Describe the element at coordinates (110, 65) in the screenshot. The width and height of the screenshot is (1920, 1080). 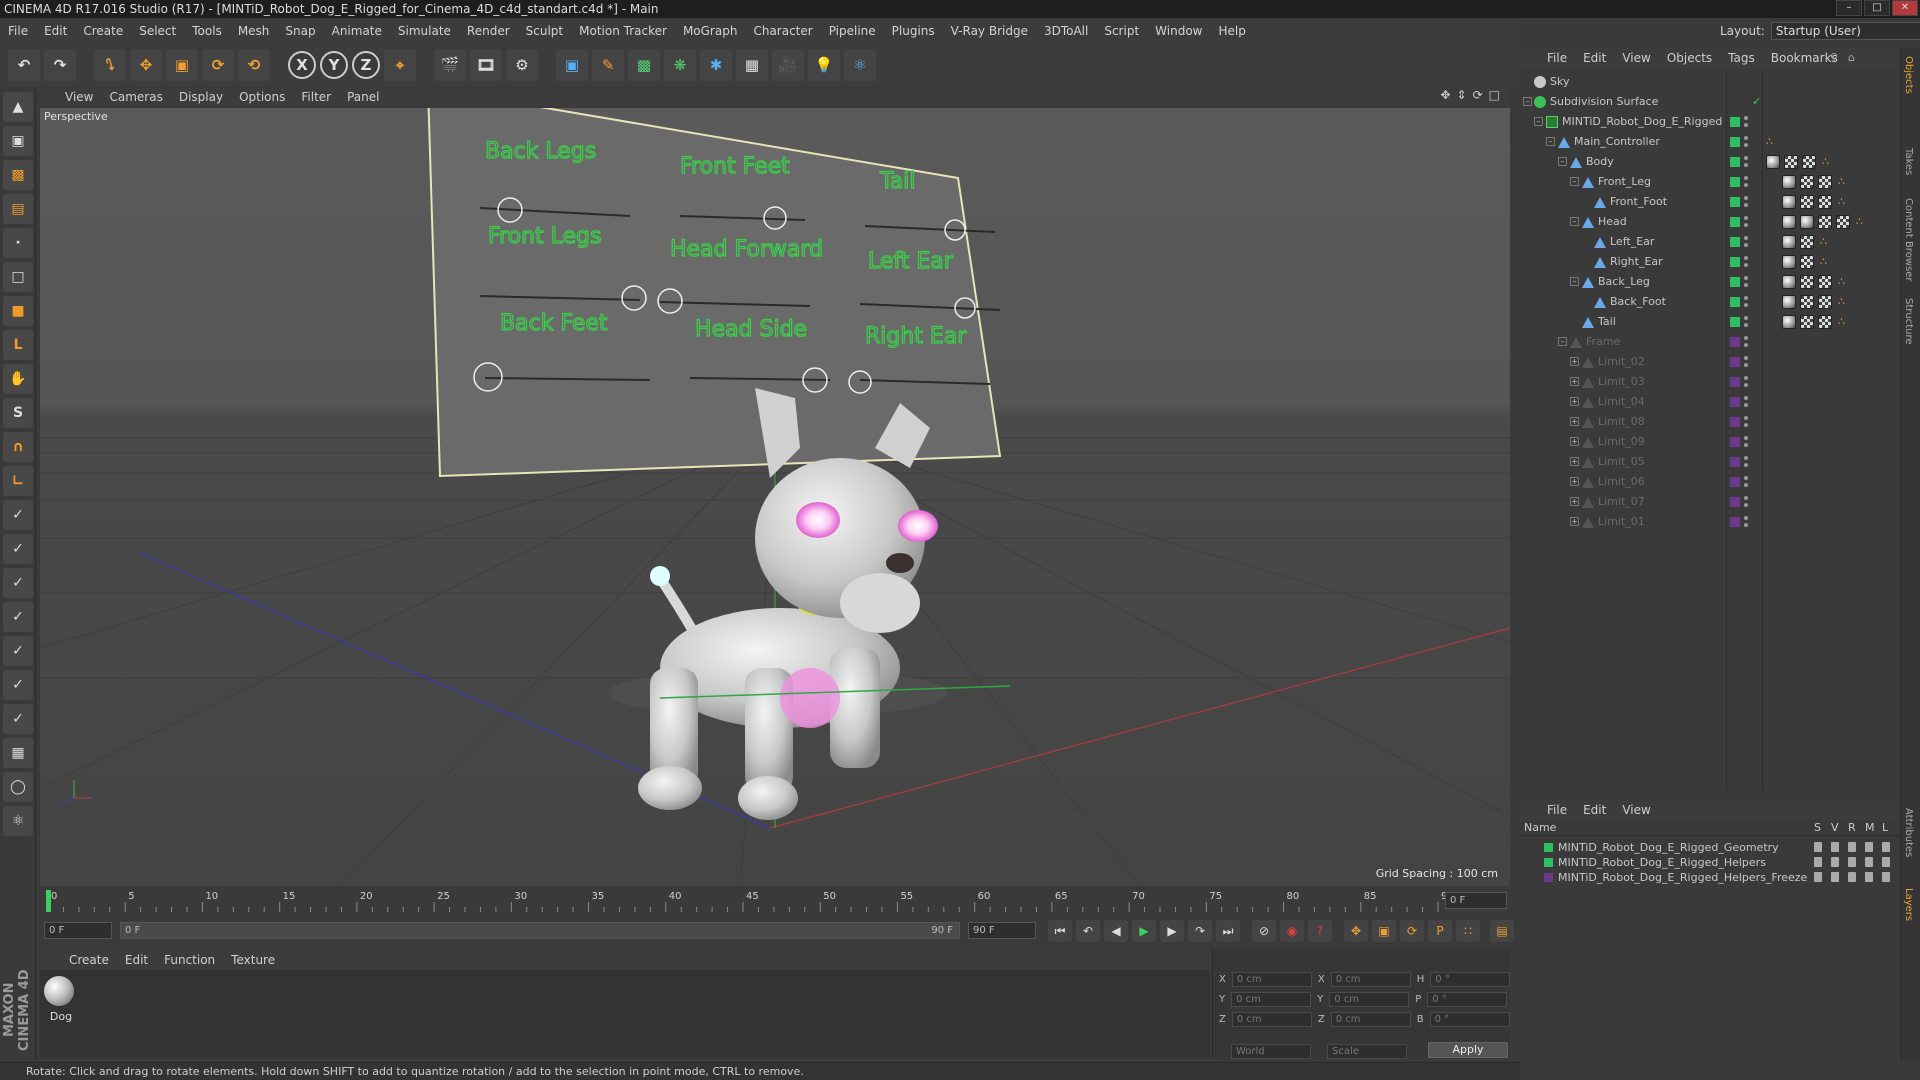
I see `select-arrow-icon: ⭛` at that location.